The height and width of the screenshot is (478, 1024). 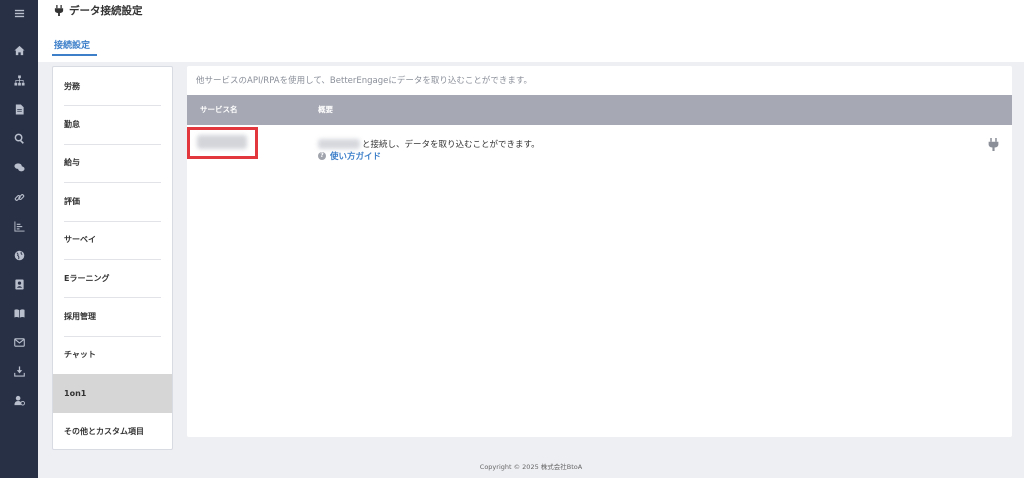 I want to click on menu-item-attendance: 勤怠, so click(x=112, y=124).